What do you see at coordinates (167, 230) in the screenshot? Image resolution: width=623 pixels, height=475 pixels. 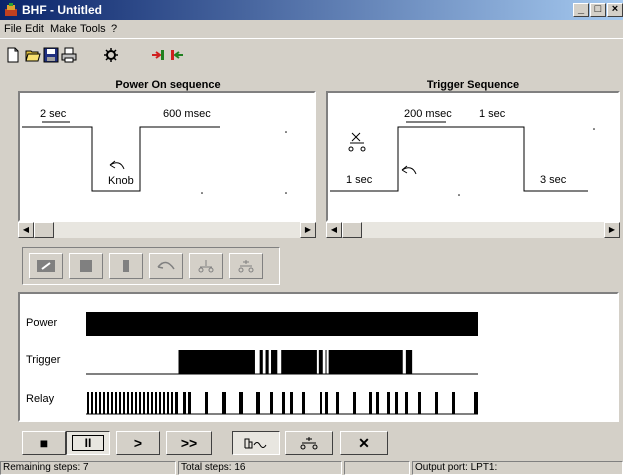 I see `power-scrollbar: ◀ ▶` at bounding box center [167, 230].